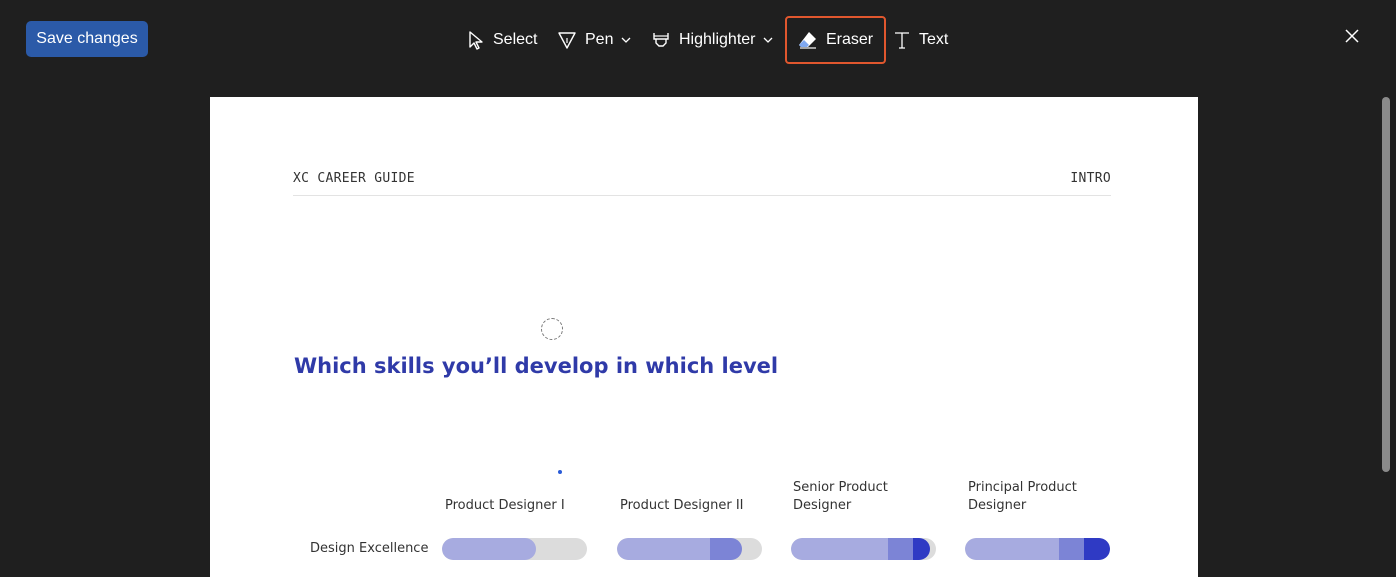 Image resolution: width=1396 pixels, height=577 pixels. I want to click on text-icon, so click(902, 40).